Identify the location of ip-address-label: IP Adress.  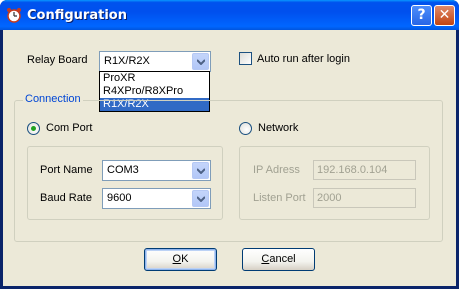
(276, 170).